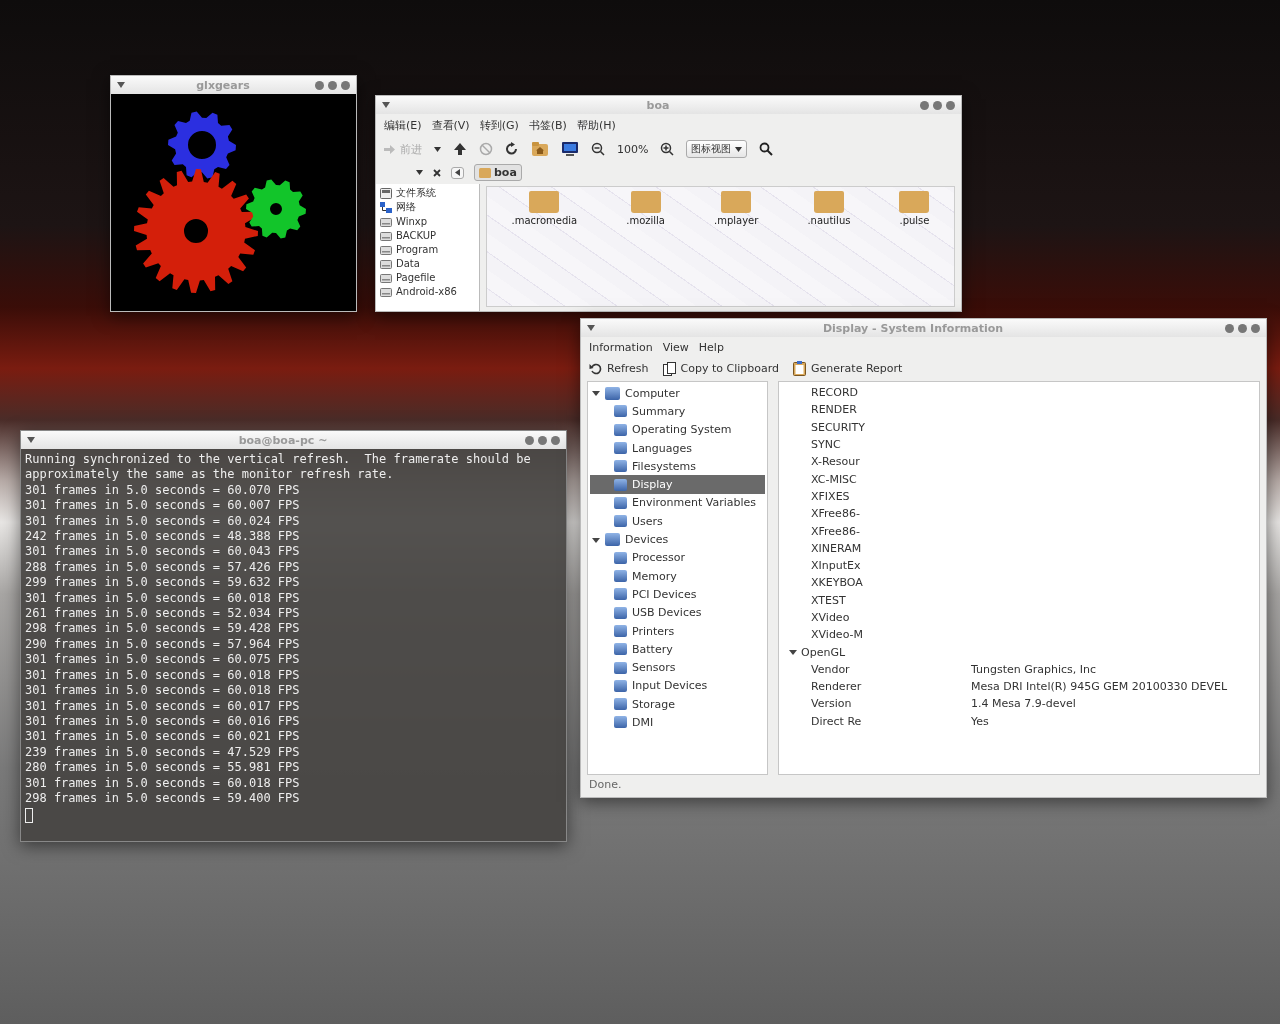 This screenshot has height=1024, width=1280. What do you see at coordinates (416, 235) in the screenshot?
I see `sidebar-label: BACKUP` at bounding box center [416, 235].